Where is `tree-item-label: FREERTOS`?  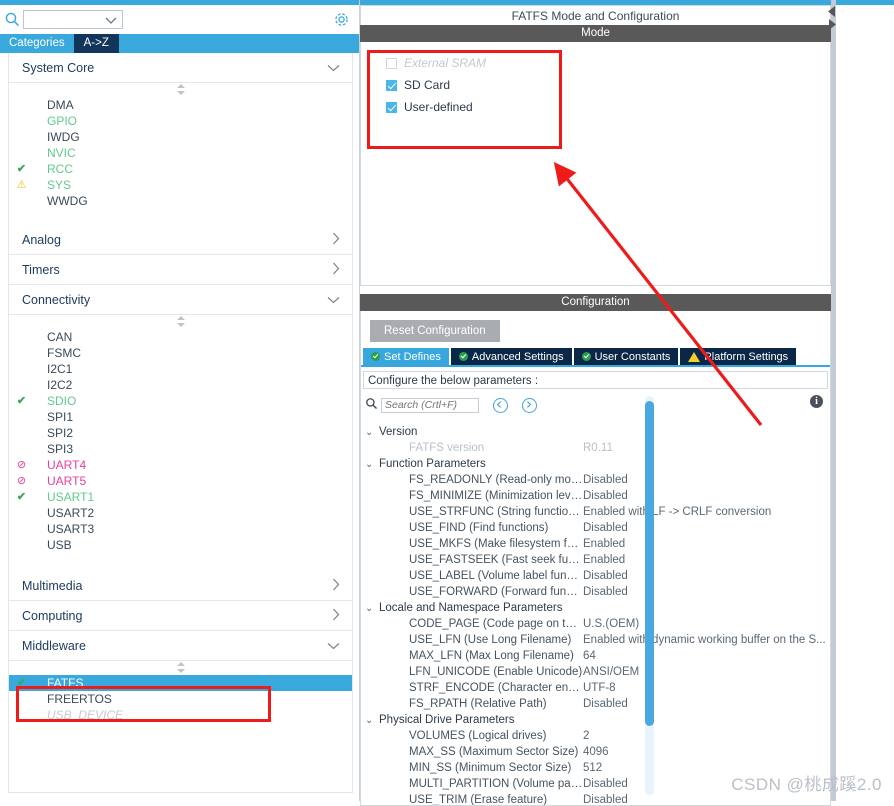
tree-item-label: FREERTOS is located at coordinates (79, 699).